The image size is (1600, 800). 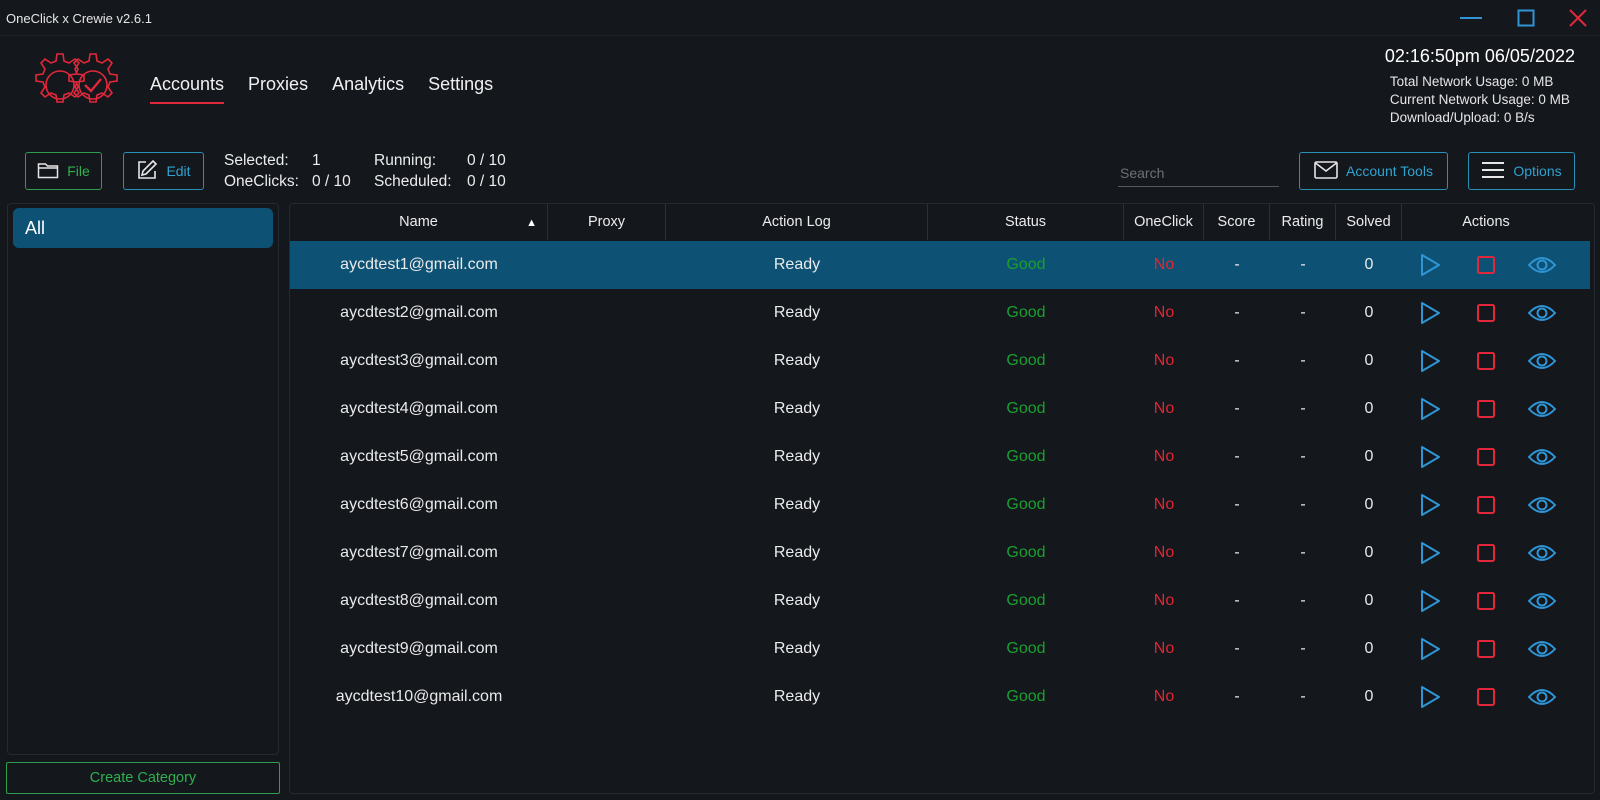 What do you see at coordinates (1471, 18) in the screenshot?
I see `minimize-icon` at bounding box center [1471, 18].